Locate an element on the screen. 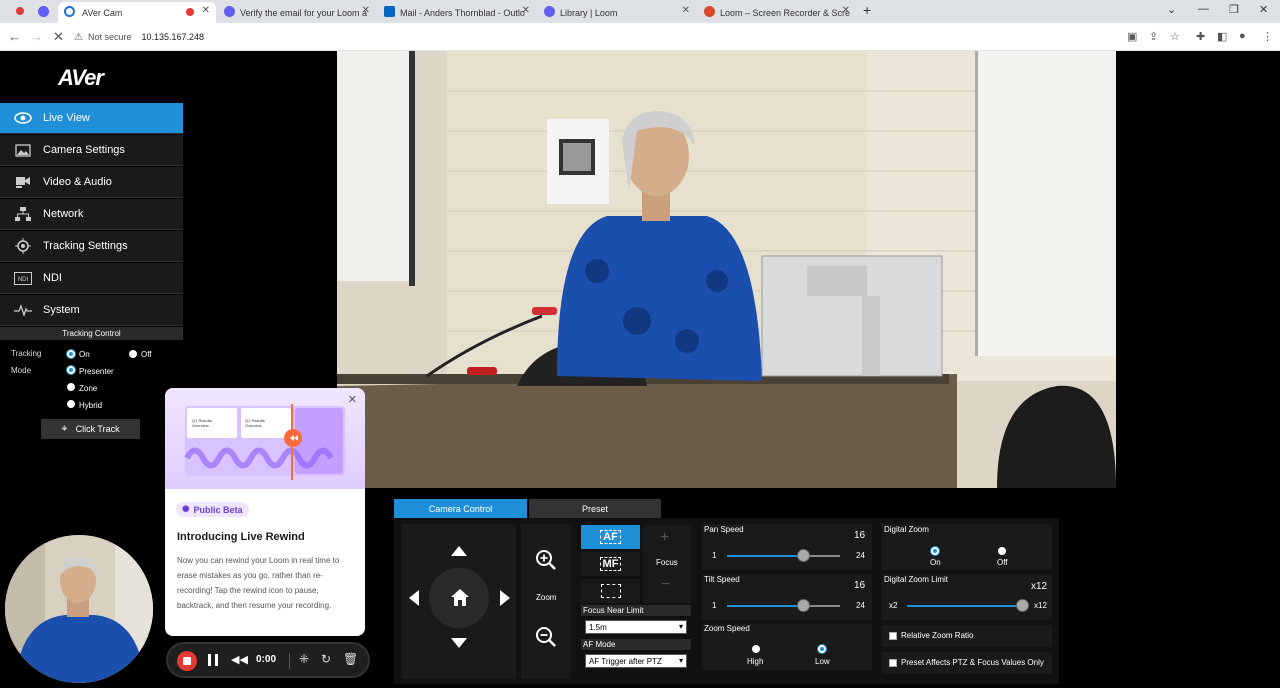 The image size is (1280, 688). sidebar-item-live-view: Live View is located at coordinates (91, 118).